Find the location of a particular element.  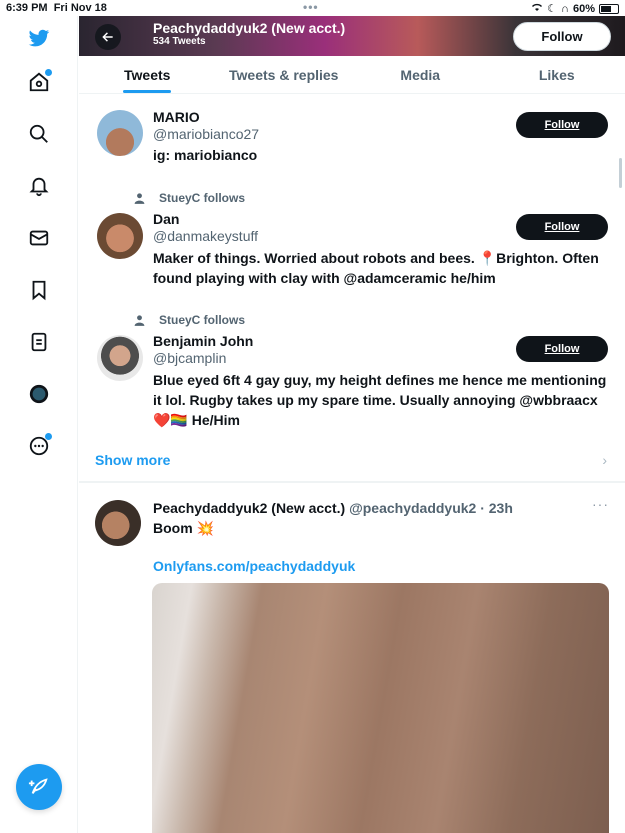

user-name: Benjamin John is located at coordinates (203, 341).